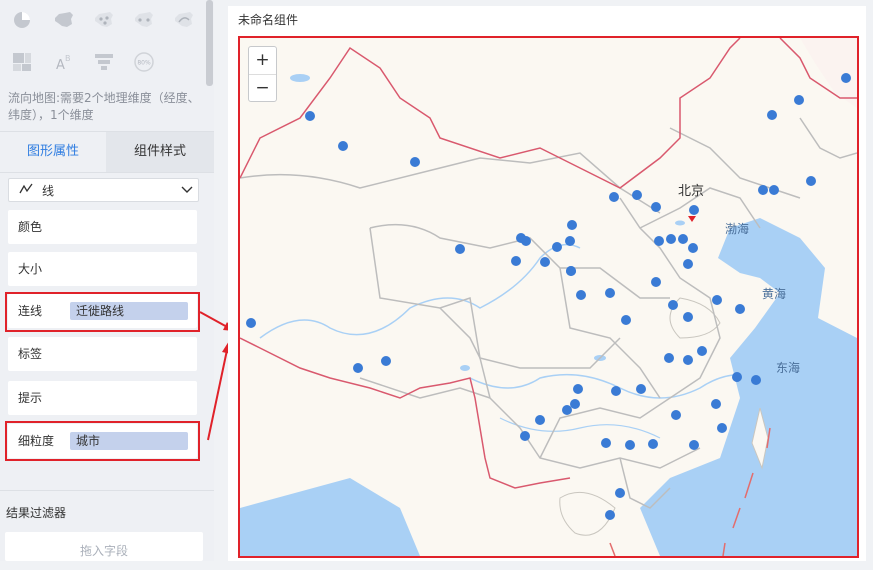 This screenshot has height=570, width=873. I want to click on property-tabs: 图形属性 组件样式, so click(107, 152).